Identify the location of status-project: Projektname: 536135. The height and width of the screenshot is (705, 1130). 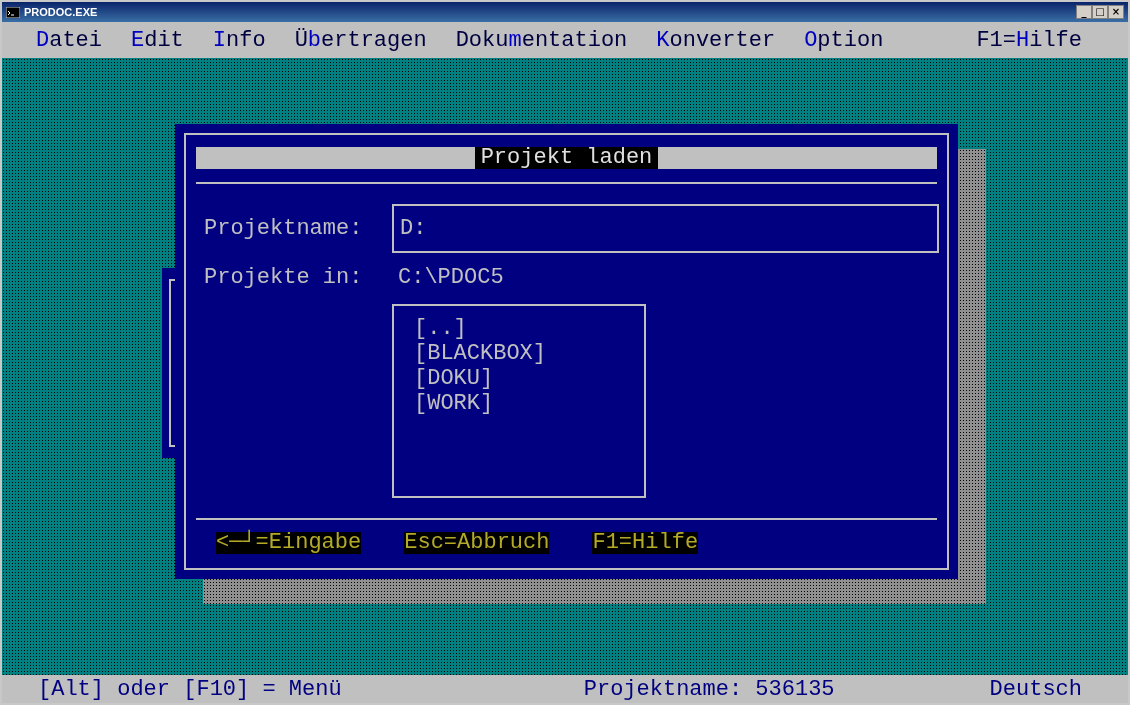
(709, 689).